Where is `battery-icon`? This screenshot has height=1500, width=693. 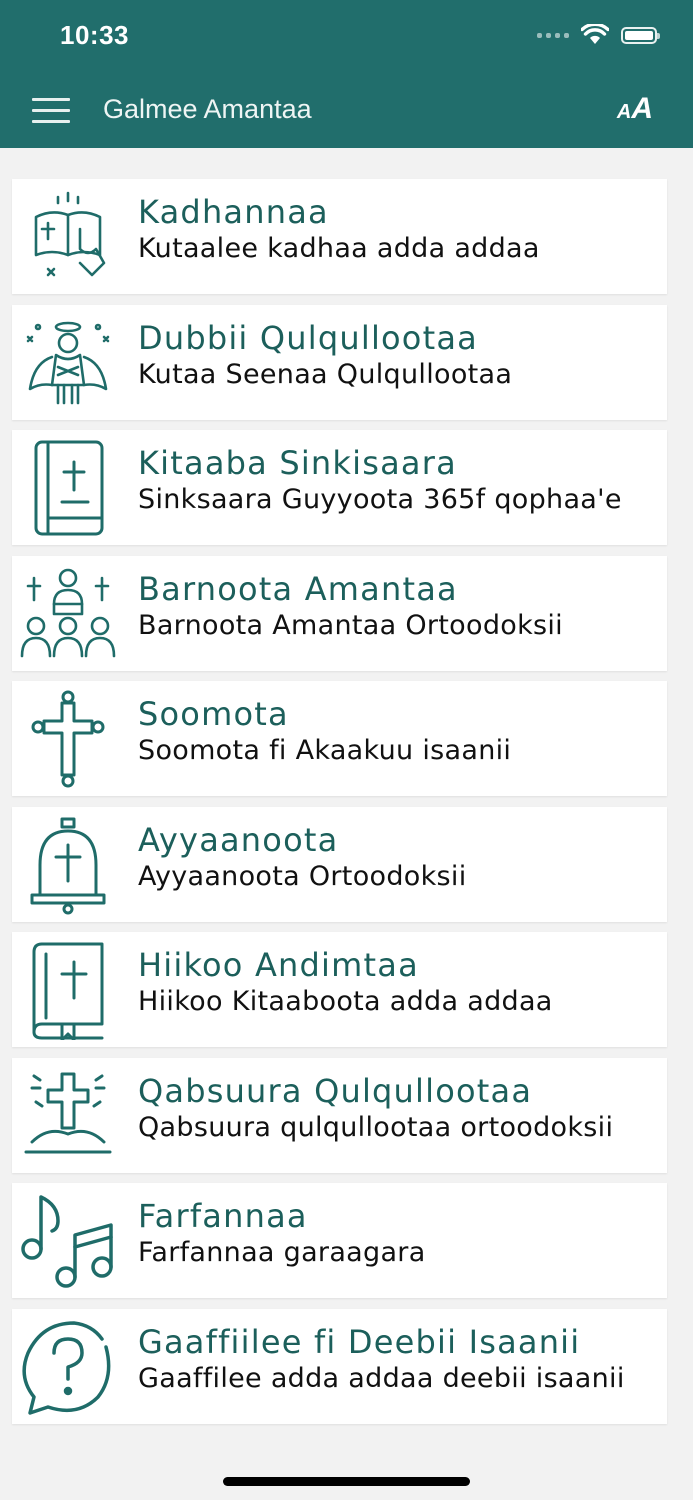
battery-icon is located at coordinates (640, 35).